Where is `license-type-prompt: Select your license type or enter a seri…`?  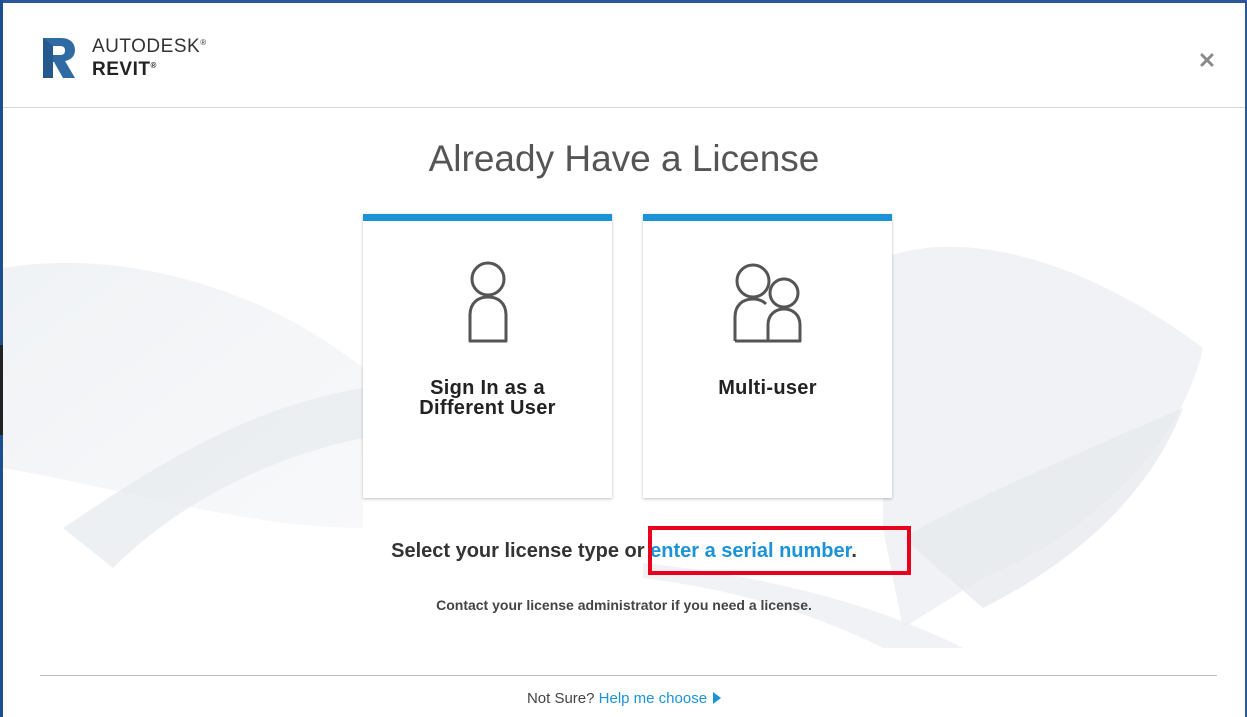
license-type-prompt: Select your license type or enter a seri… is located at coordinates (624, 551).